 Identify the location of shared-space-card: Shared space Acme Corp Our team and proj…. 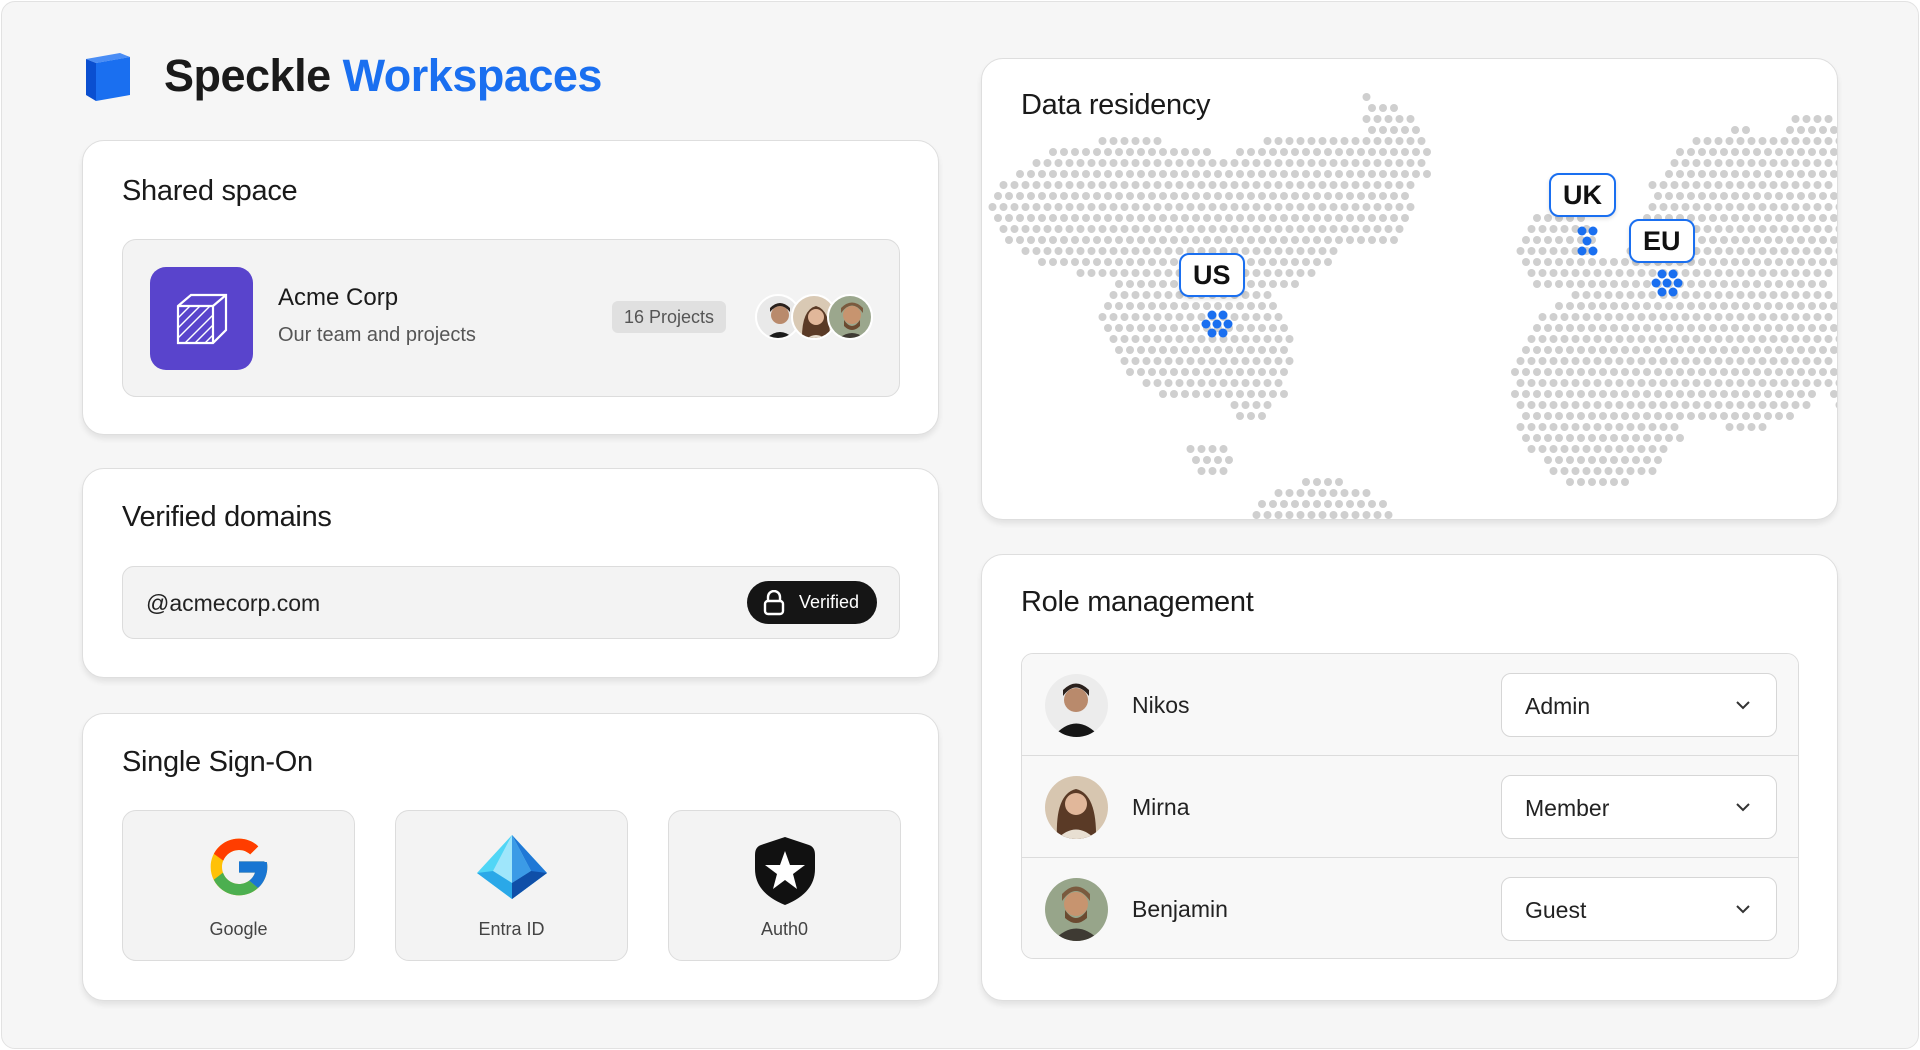
(510, 287).